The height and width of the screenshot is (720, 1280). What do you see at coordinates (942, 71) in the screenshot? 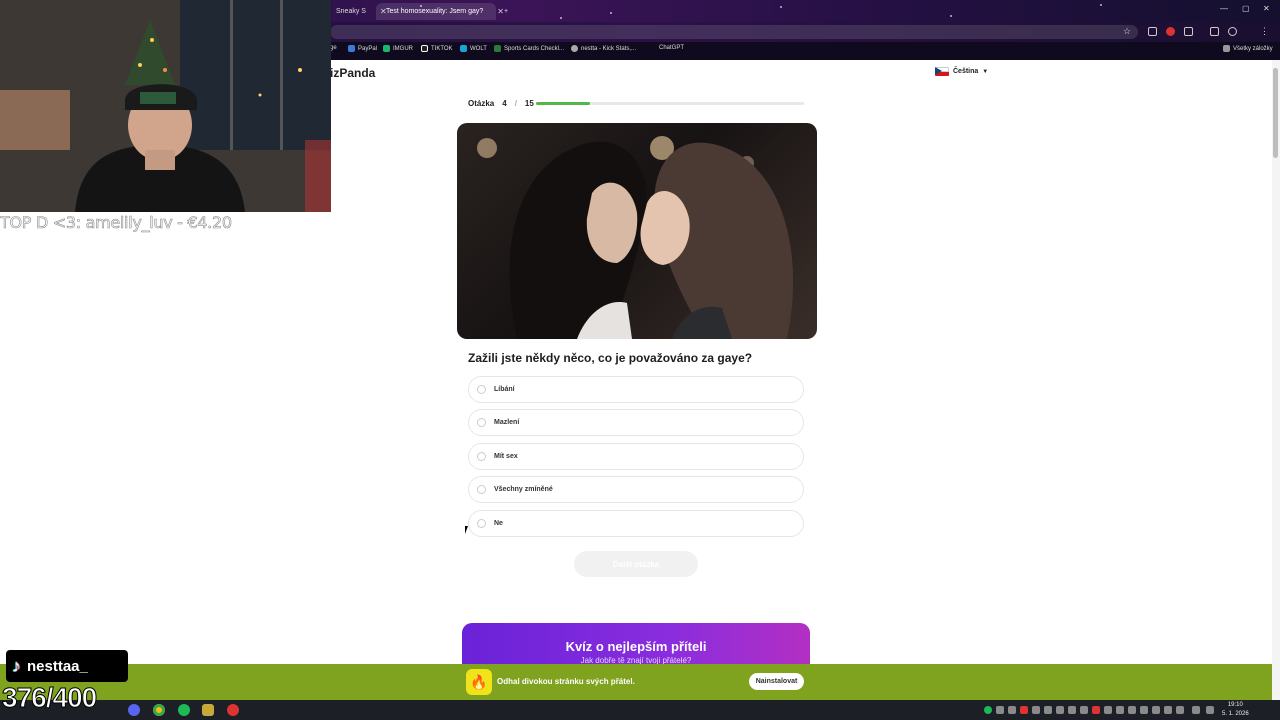
I see `czech-flag-icon` at bounding box center [942, 71].